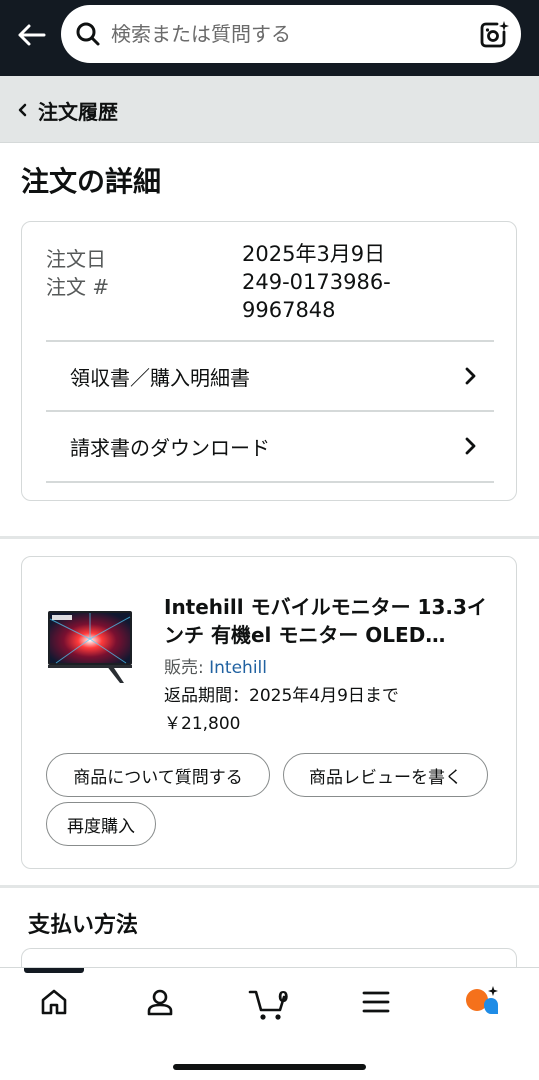 This screenshot has height=1080, width=539. I want to click on search-box, so click(291, 34).